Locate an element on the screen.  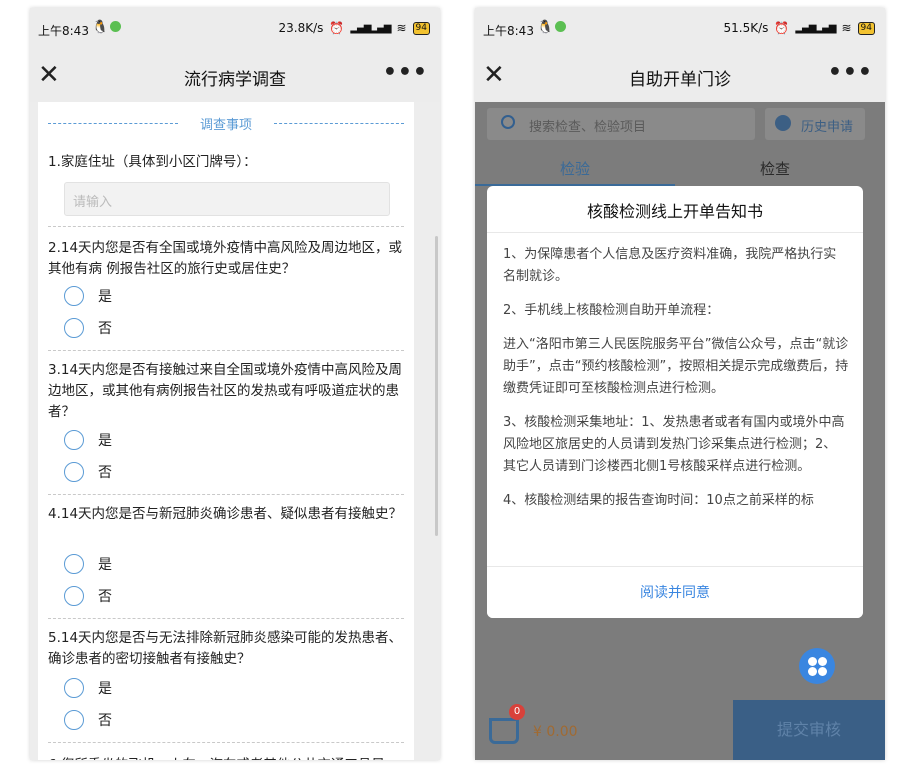
bottom-bar: 0 ¥ 0.00 提交审核 is located at coordinates (680, 730).